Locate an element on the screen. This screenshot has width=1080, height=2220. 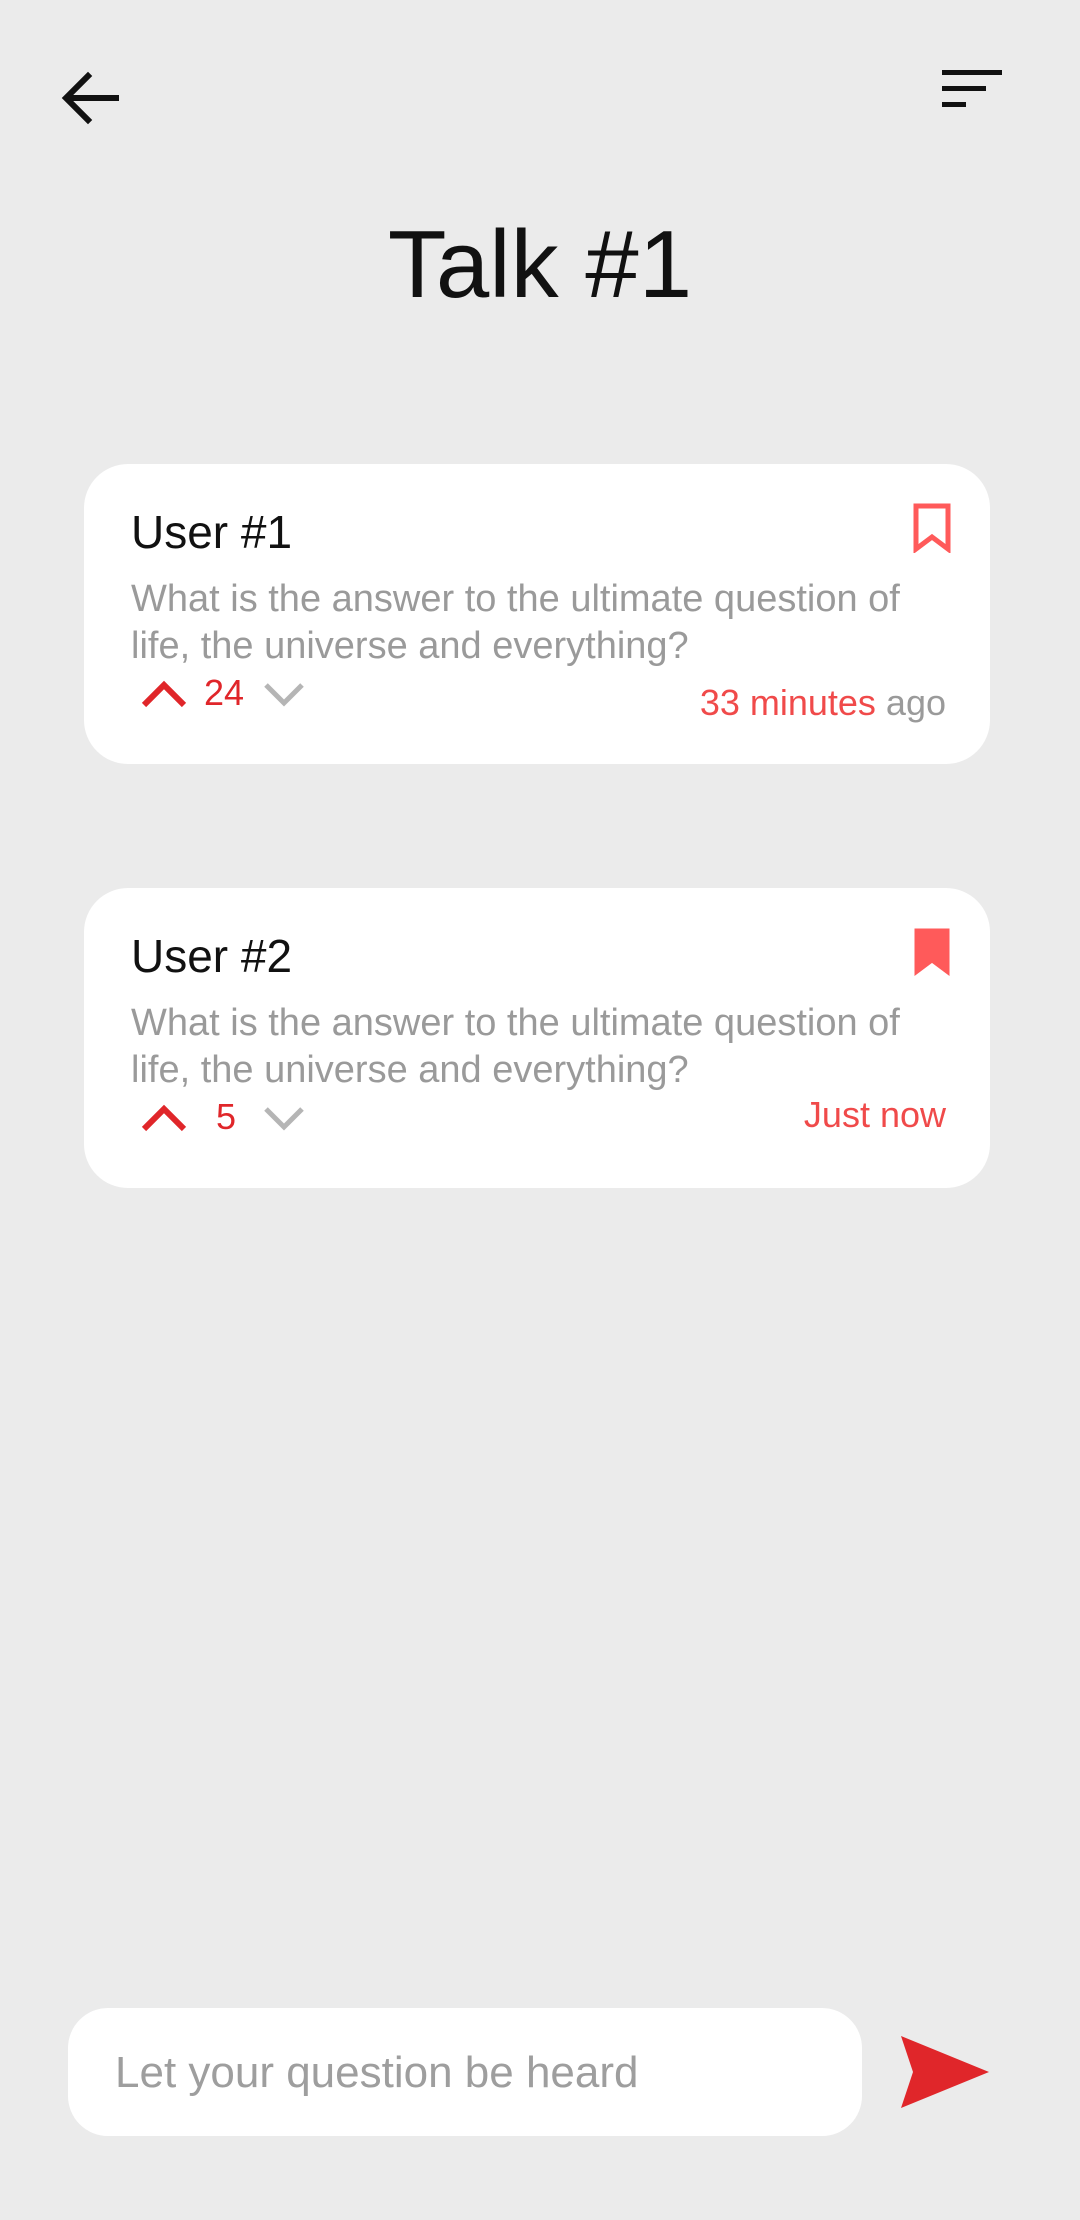
timestamp: Just now is located at coordinates (875, 1115).